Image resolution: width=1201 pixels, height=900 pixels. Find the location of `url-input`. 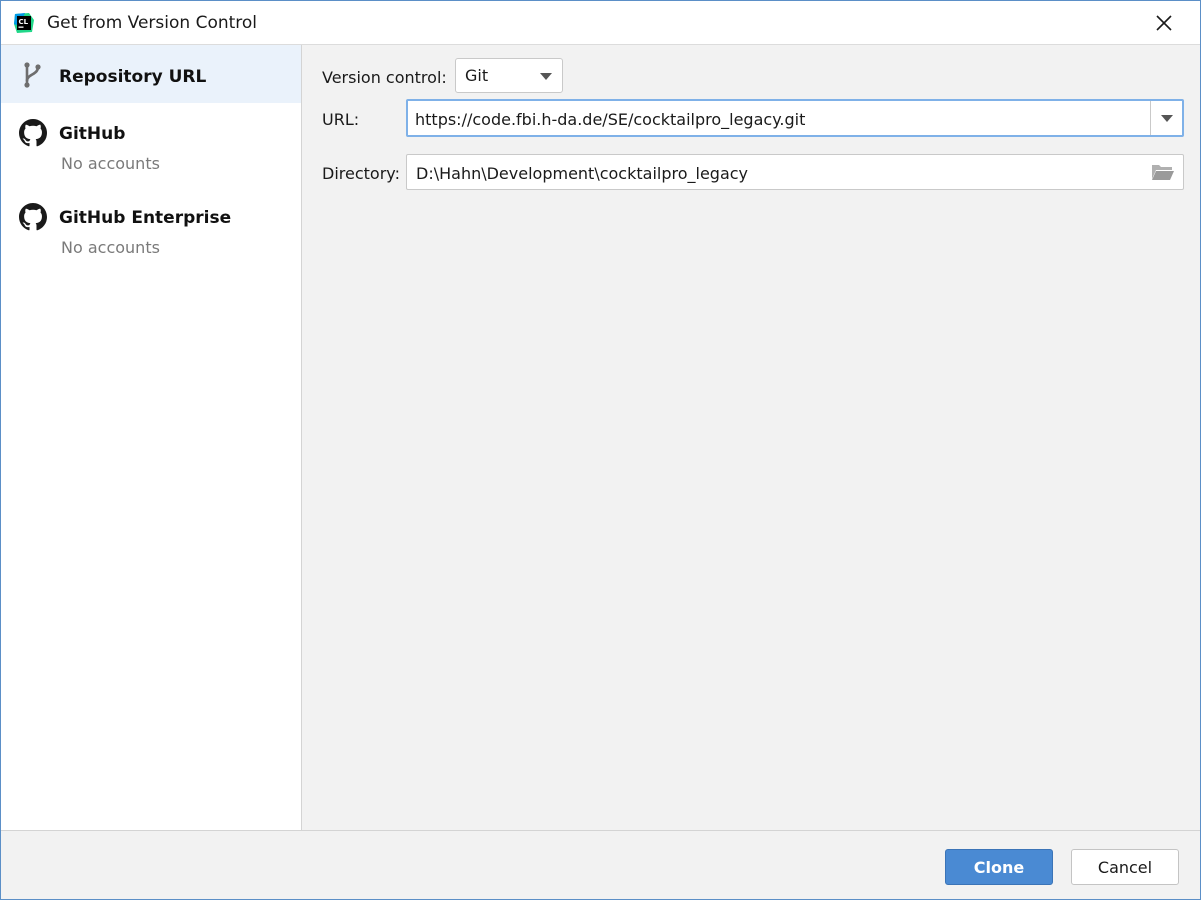

url-input is located at coordinates (779, 119).